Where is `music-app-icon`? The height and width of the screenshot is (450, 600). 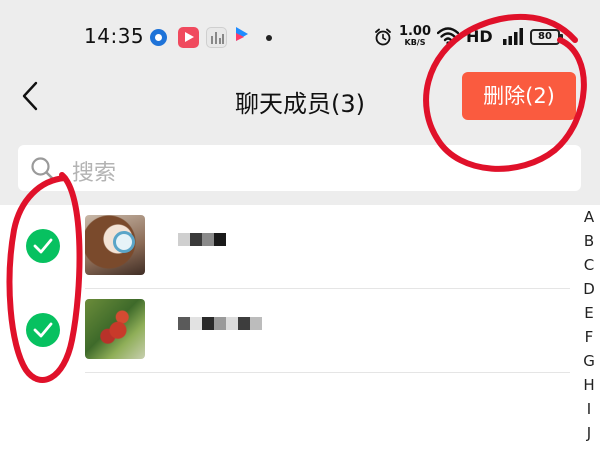 music-app-icon is located at coordinates (216, 37).